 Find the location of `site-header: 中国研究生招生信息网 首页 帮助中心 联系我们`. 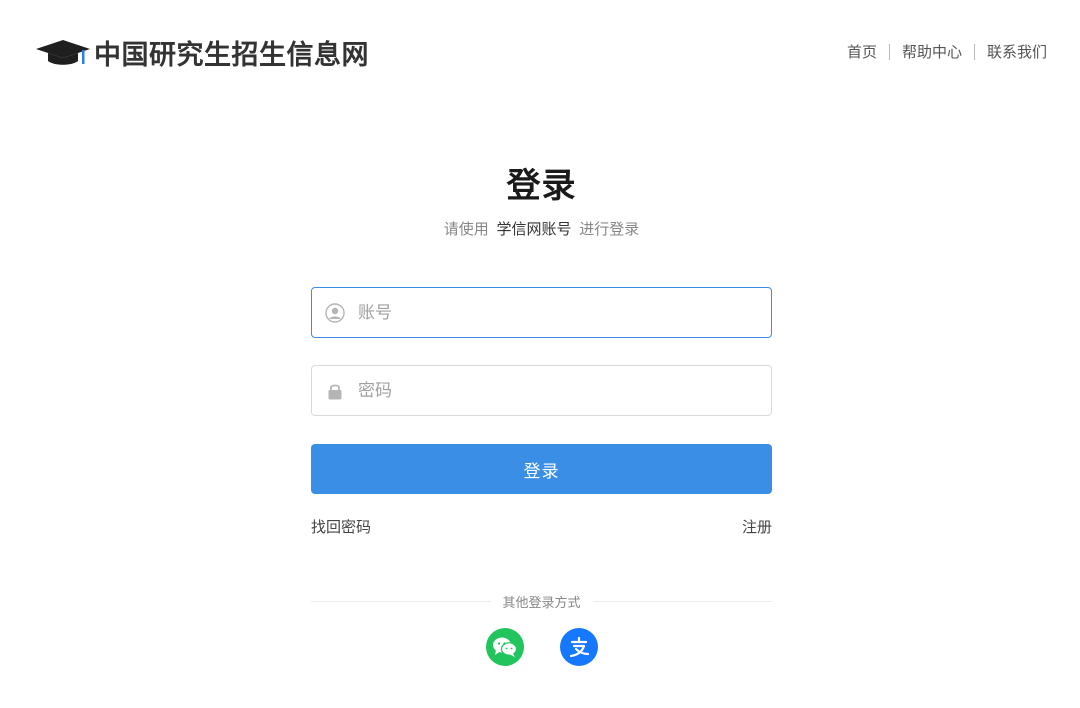

site-header: 中国研究生招生信息网 首页 帮助中心 联系我们 is located at coordinates (540, 50).